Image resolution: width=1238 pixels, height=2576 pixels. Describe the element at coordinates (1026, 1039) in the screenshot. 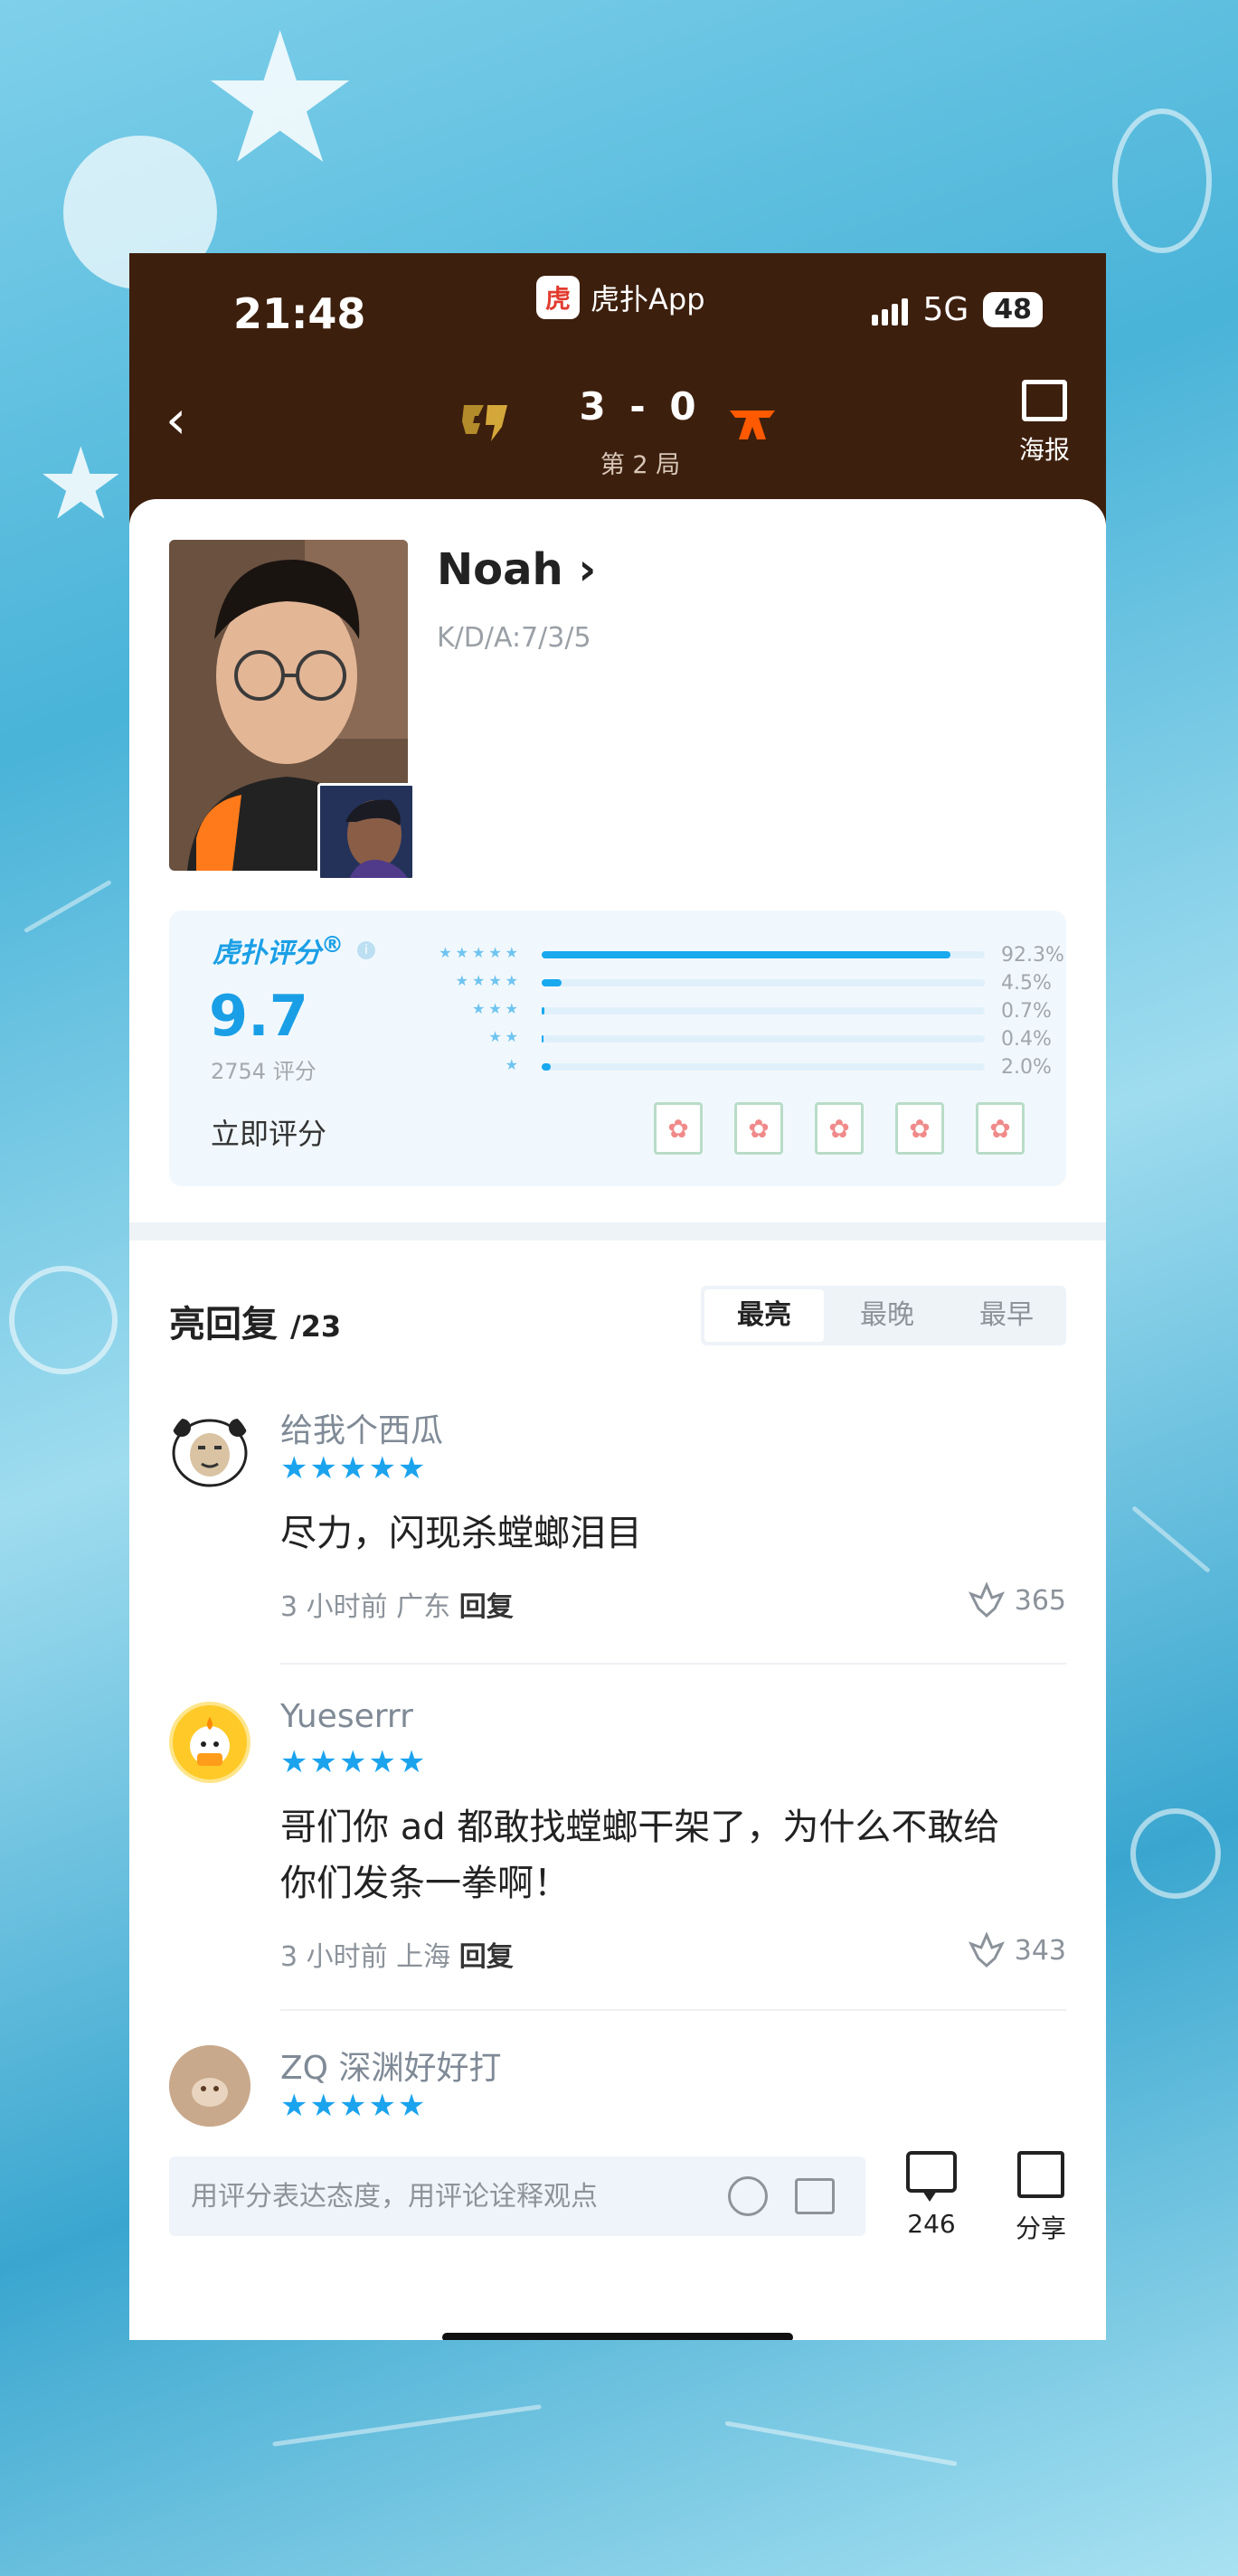

I see `bar-percent: 0.4%` at that location.